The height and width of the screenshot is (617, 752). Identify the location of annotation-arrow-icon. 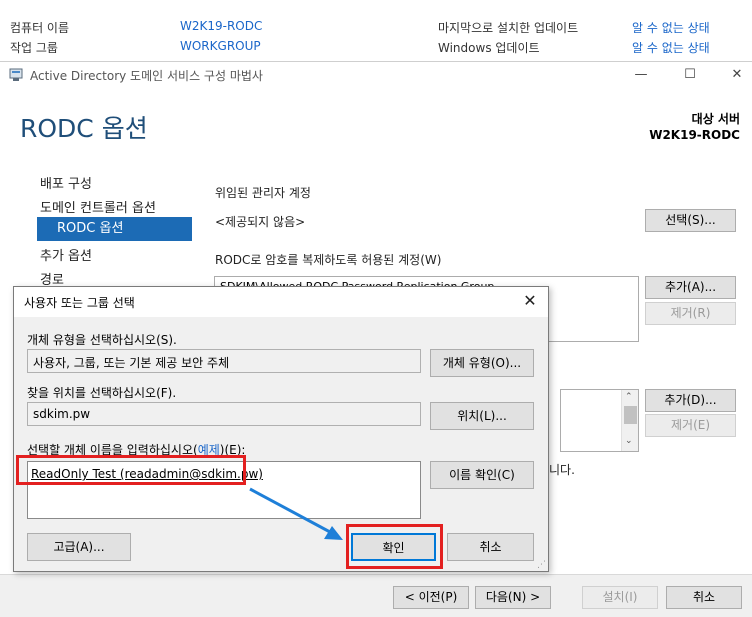
(296, 513).